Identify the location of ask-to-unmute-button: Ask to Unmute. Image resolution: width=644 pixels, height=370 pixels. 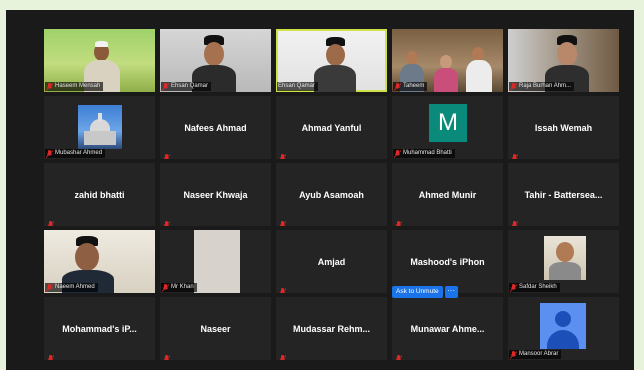
(417, 292).